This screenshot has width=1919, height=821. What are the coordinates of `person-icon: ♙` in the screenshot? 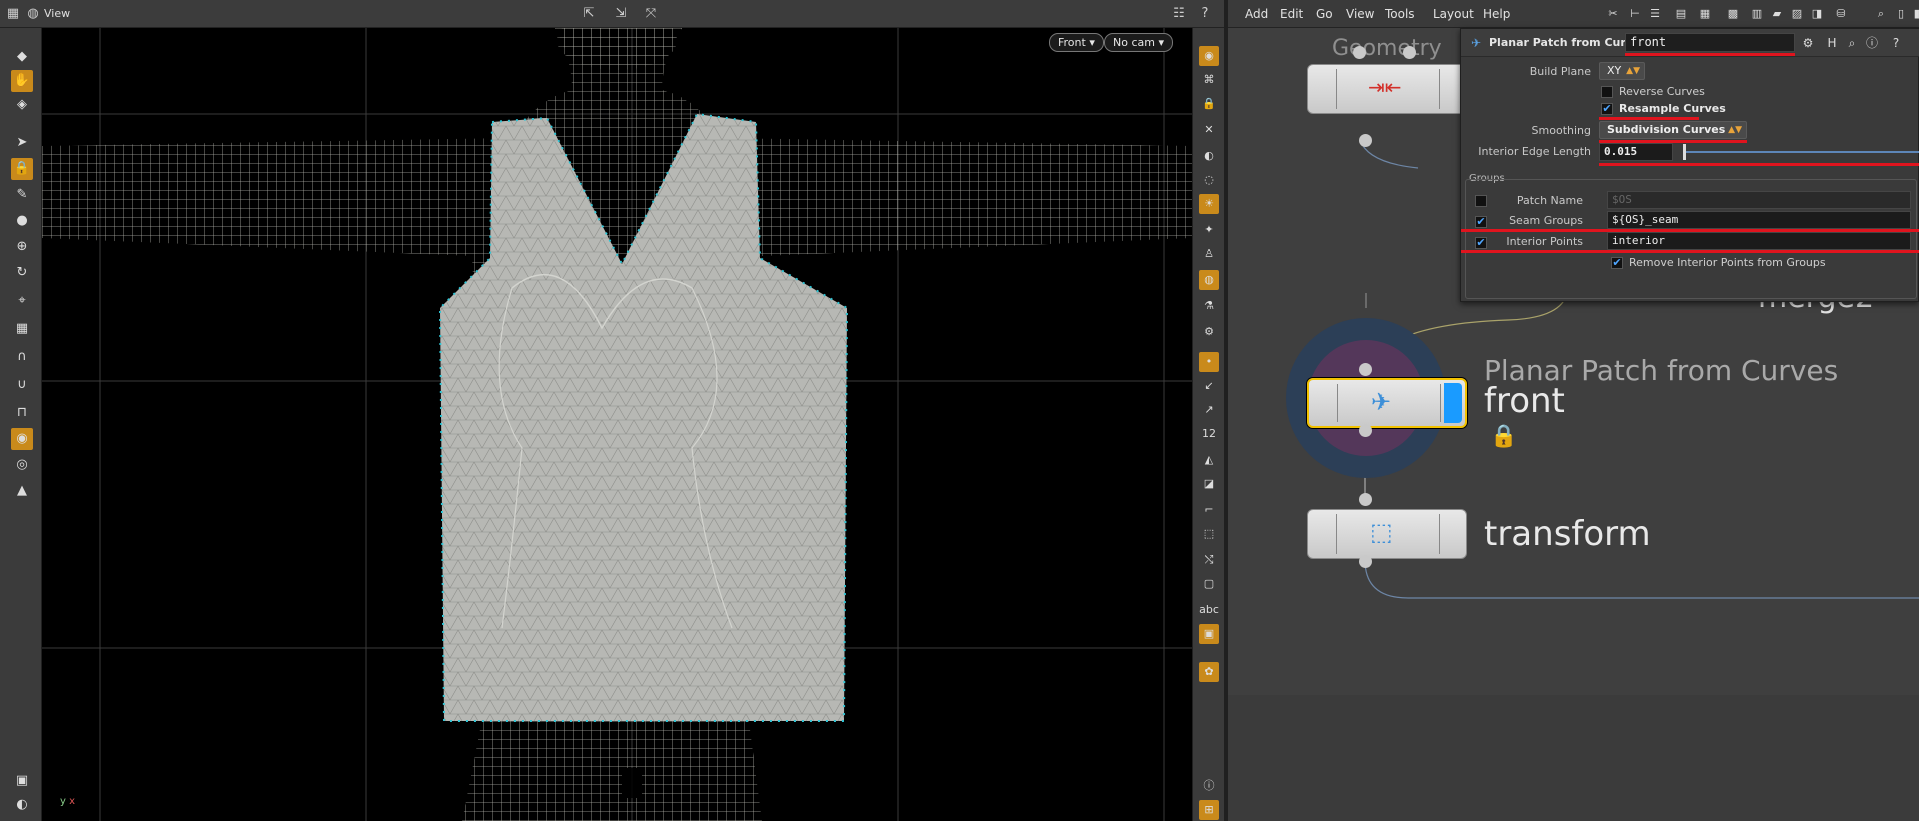 It's located at (1209, 254).